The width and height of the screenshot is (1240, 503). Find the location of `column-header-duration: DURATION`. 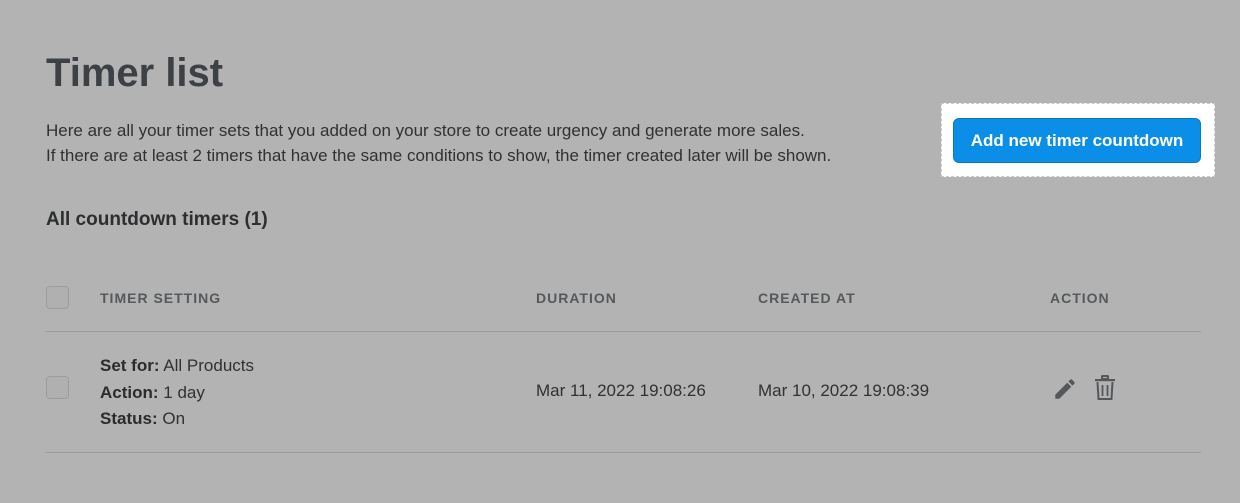

column-header-duration: DURATION is located at coordinates (576, 298).